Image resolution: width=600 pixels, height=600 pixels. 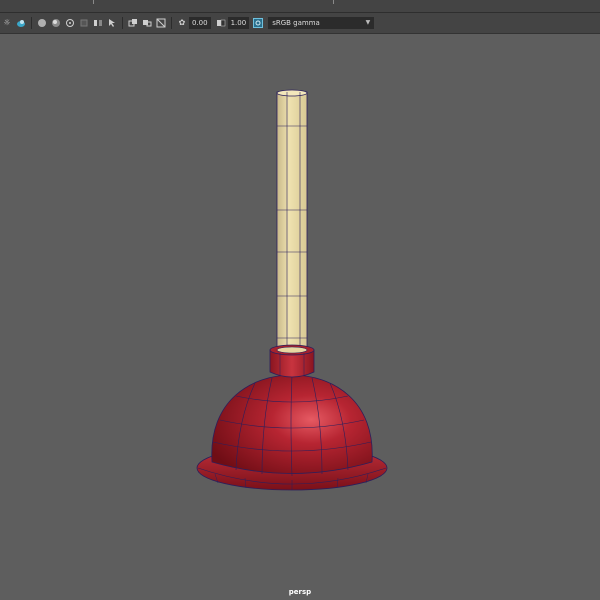 I want to click on exposure-icon: ✿, so click(x=182, y=23).